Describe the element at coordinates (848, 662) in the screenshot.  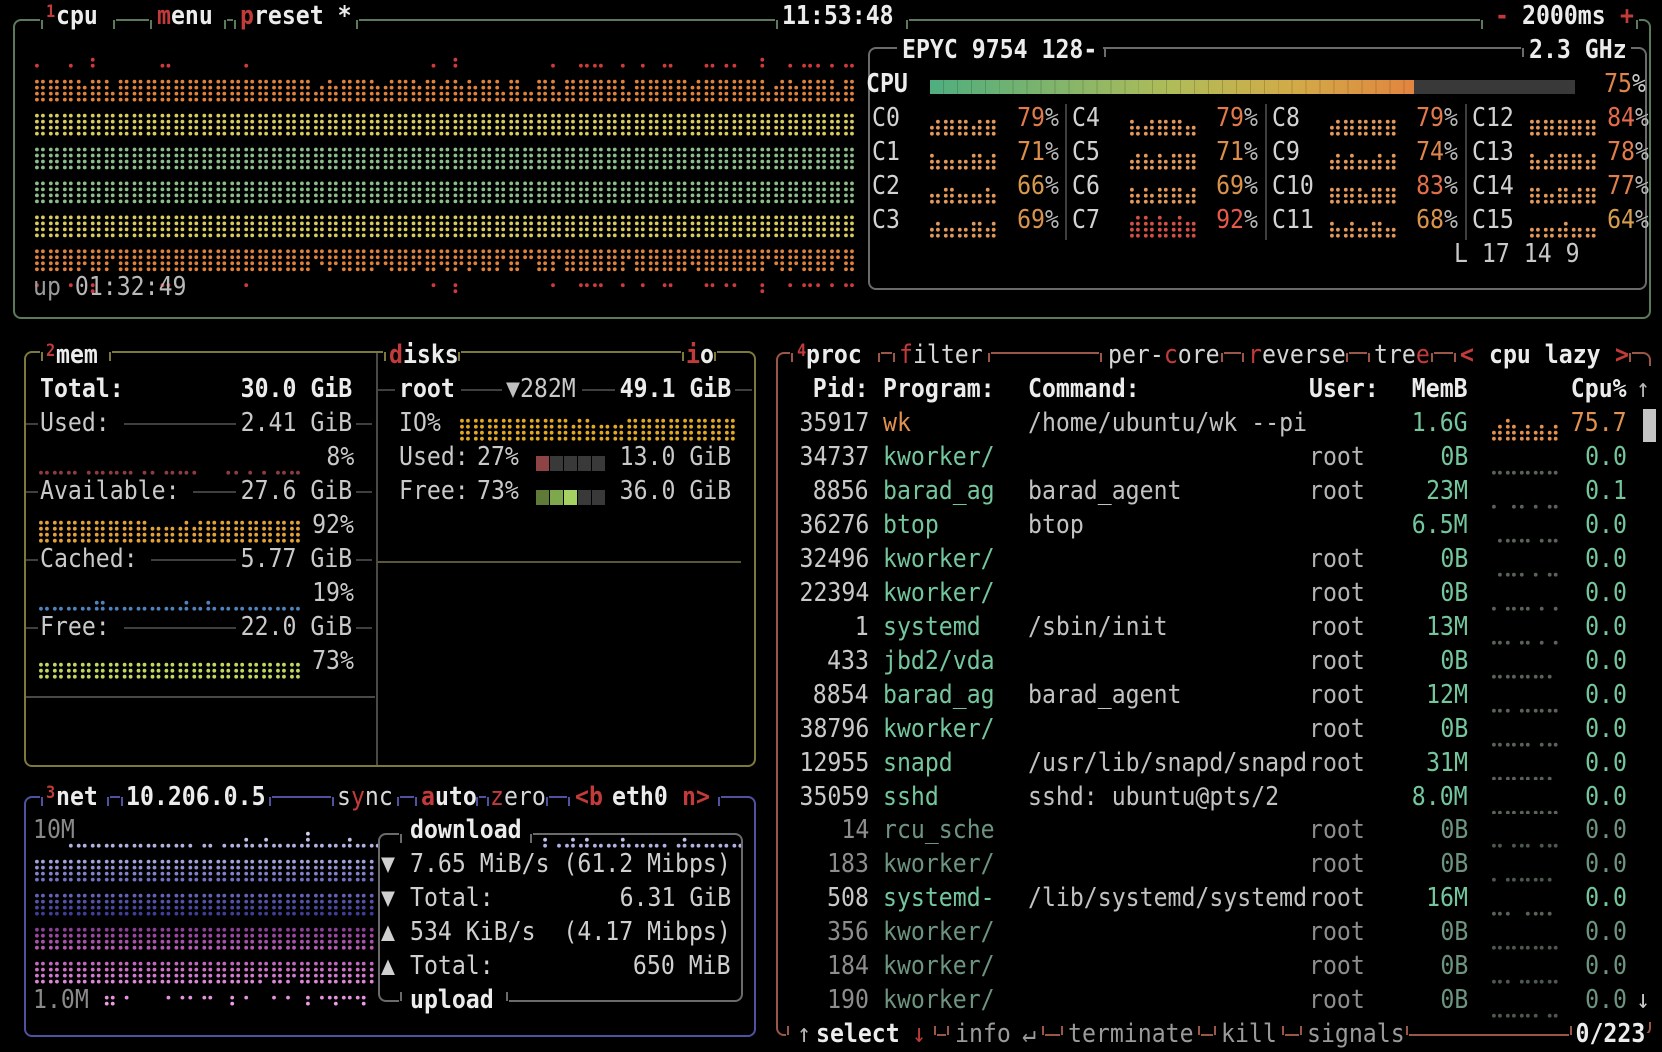
I see `proc-row-pid: 433` at that location.